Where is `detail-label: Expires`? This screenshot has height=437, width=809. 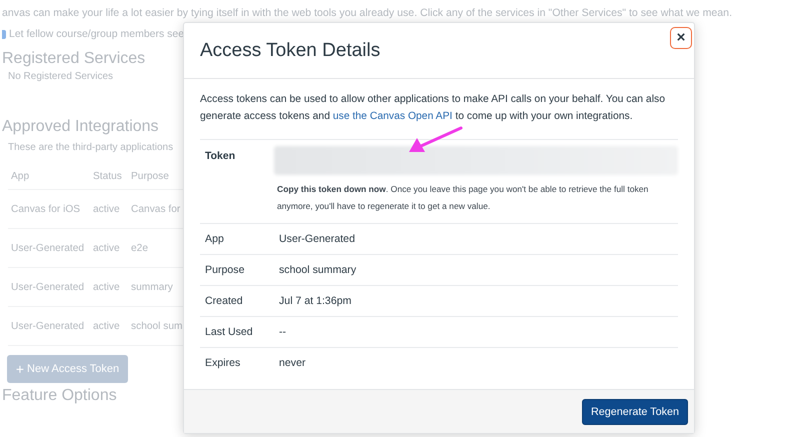
detail-label: Expires is located at coordinates (223, 363).